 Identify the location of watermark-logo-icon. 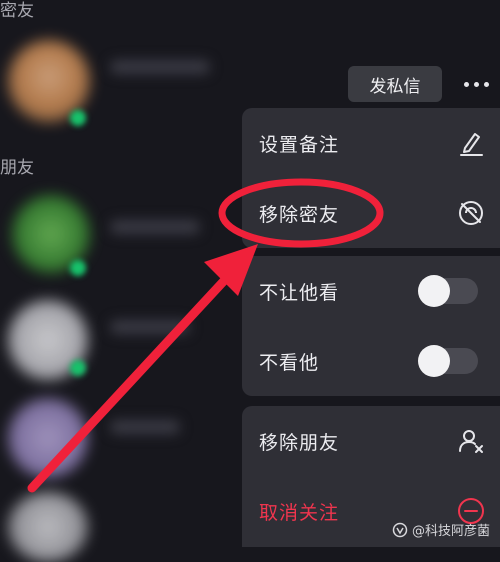
(400, 529).